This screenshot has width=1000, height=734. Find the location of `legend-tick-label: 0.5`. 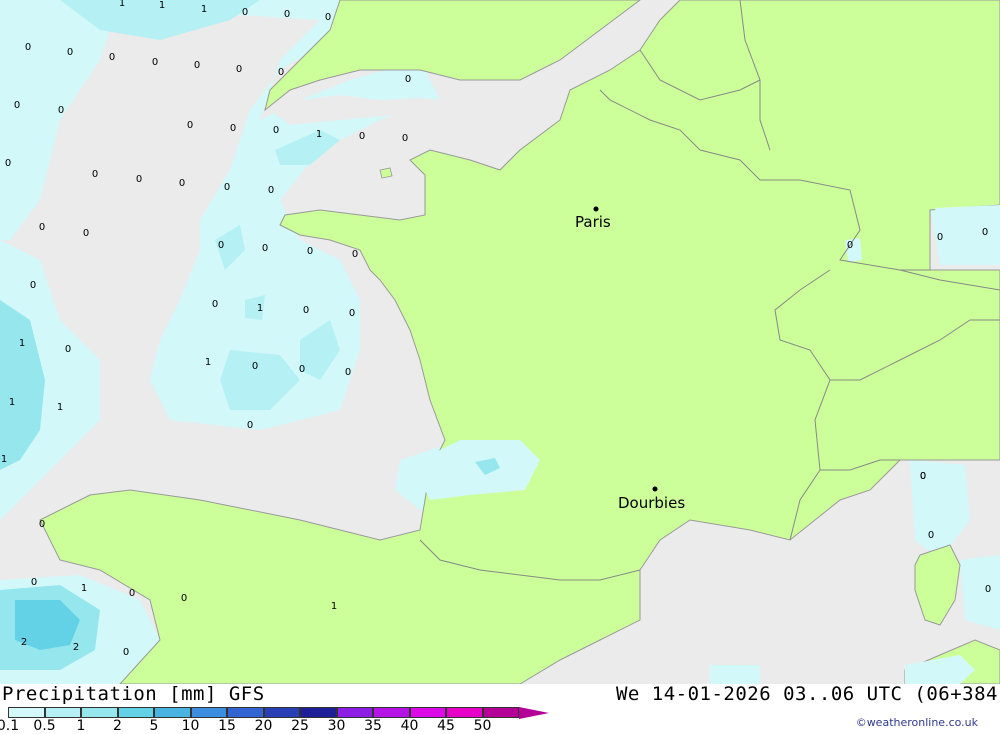

legend-tick-label: 0.5 is located at coordinates (44, 726).